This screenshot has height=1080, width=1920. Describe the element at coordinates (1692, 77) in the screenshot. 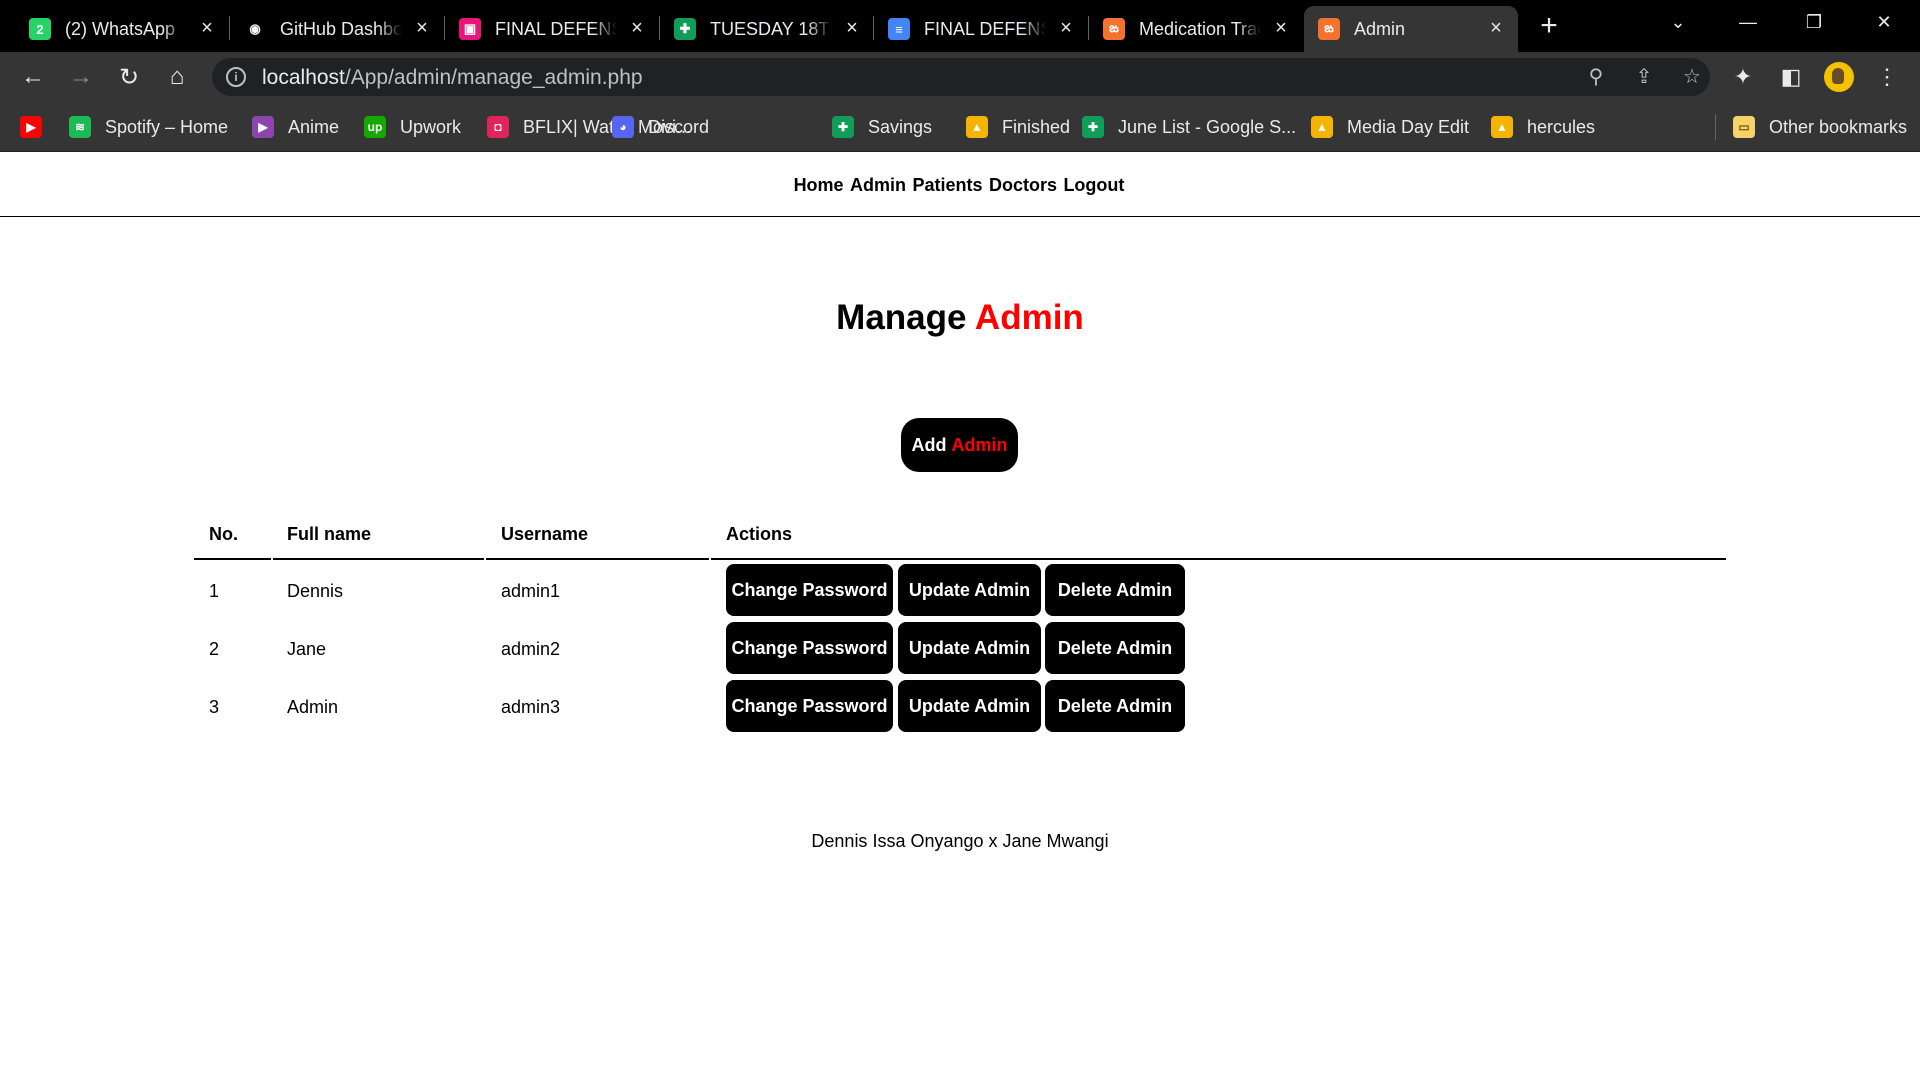

I see `bookmark-star-icon: ☆` at that location.